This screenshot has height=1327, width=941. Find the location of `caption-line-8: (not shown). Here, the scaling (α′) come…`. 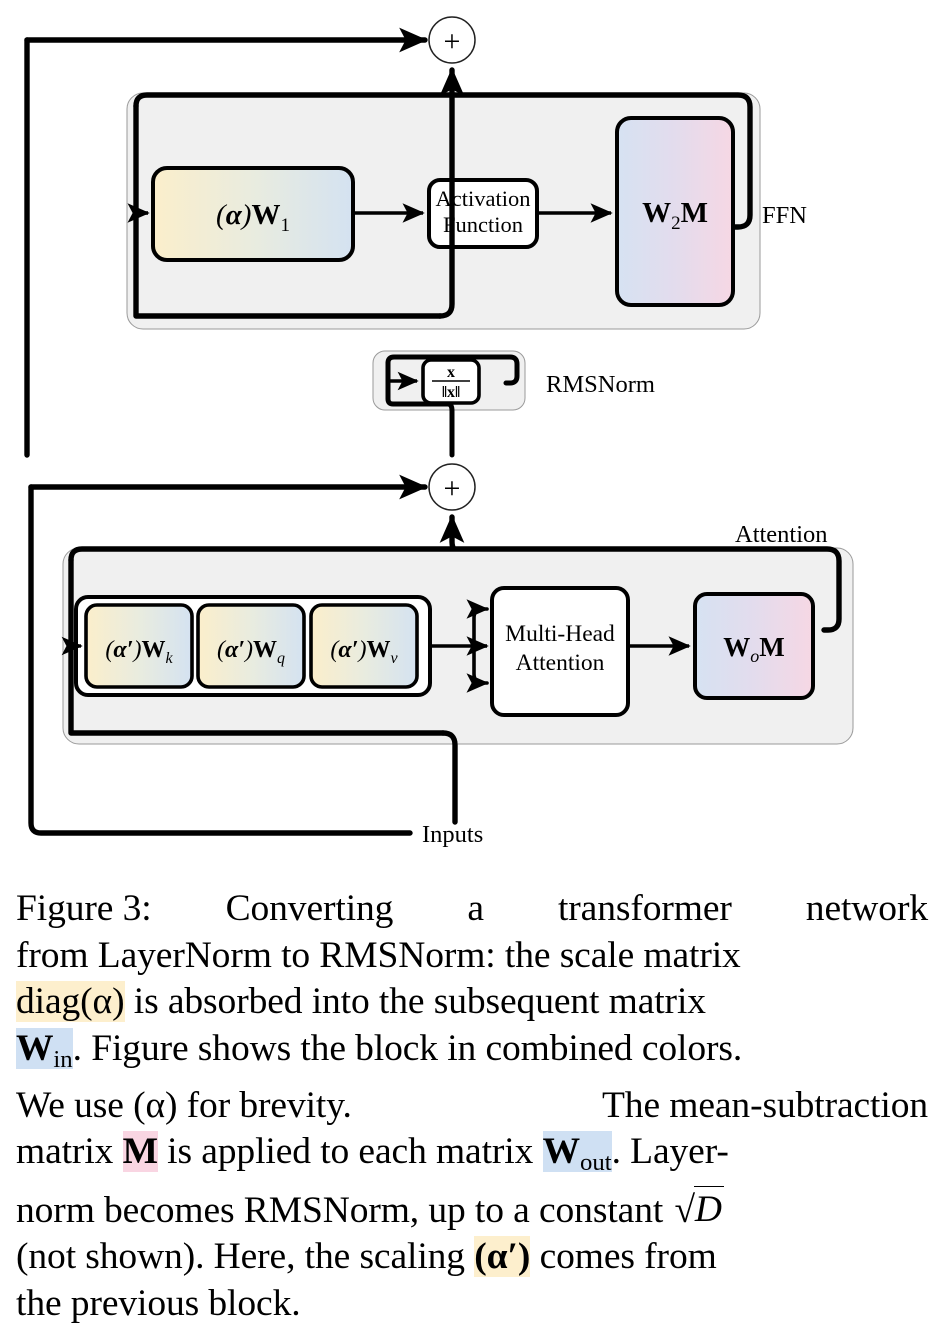

caption-line-8: (not shown). Here, the scaling (α′) come… is located at coordinates (366, 1257).